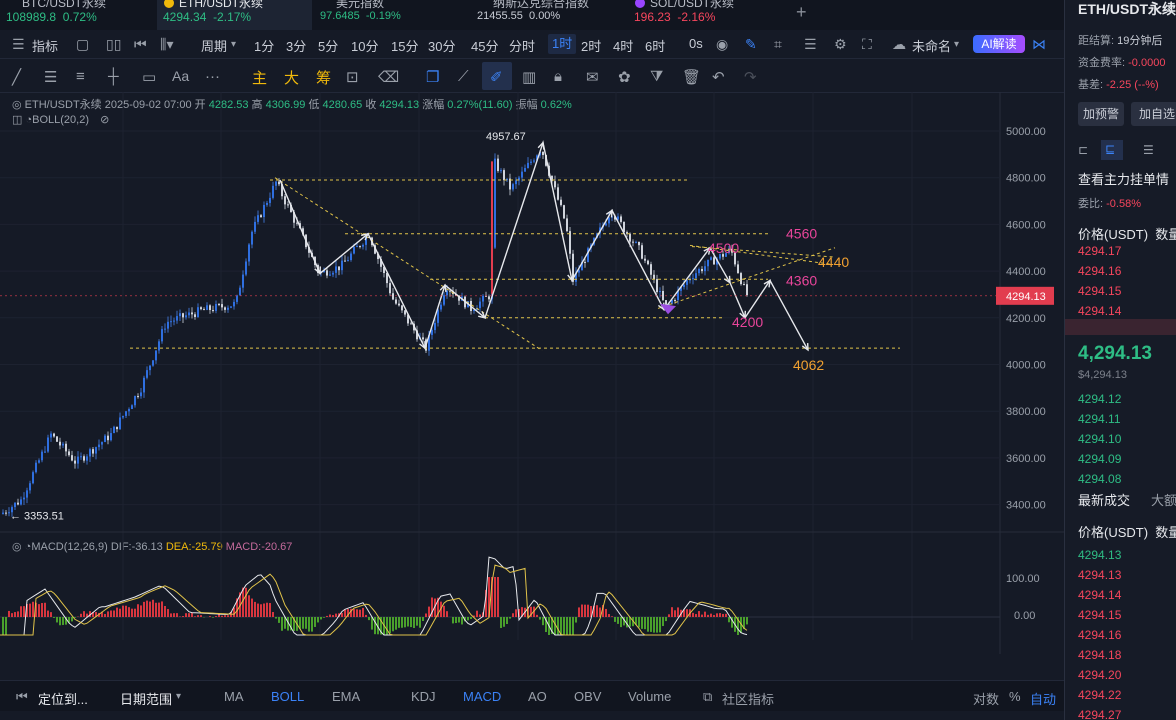  I want to click on list-view-icon: ☰, so click(1148, 150).